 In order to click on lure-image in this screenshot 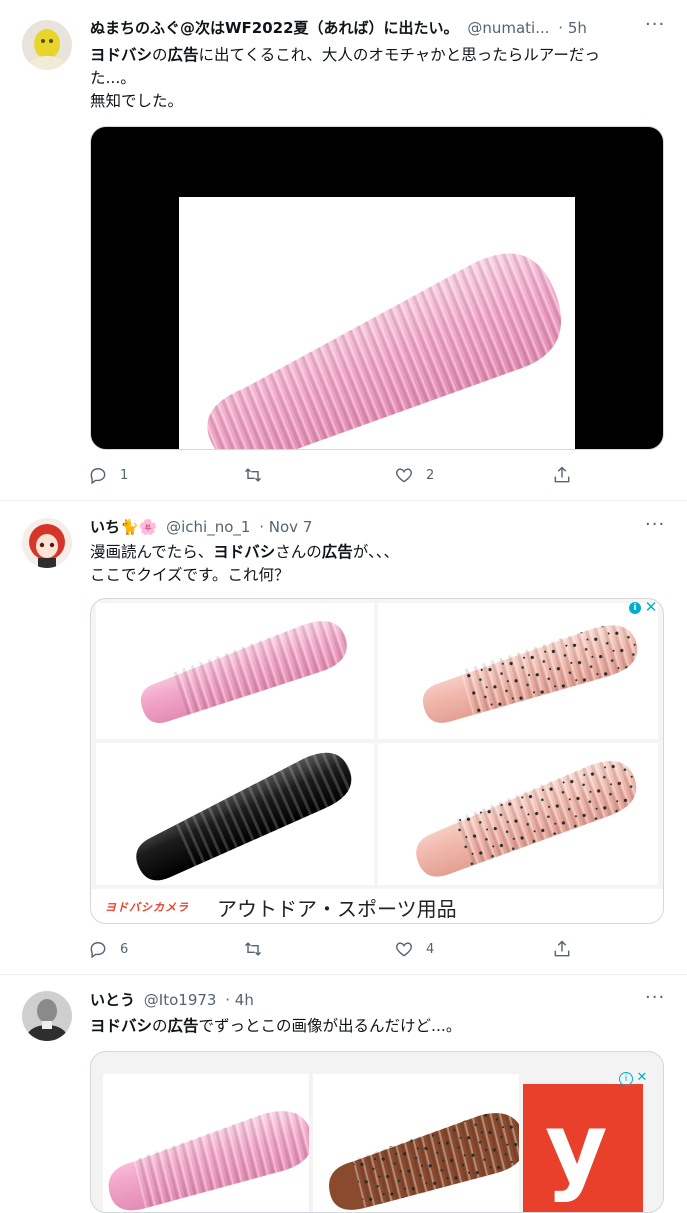, I will do `click(384, 351)`.